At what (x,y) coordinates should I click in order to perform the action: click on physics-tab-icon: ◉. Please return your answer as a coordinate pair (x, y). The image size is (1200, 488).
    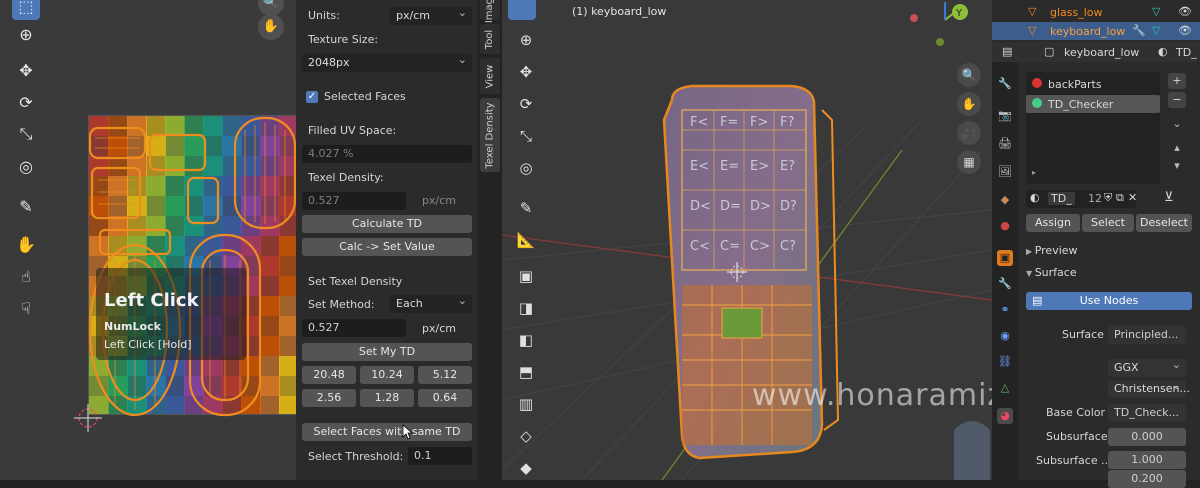
    Looking at the image, I should click on (1005, 336).